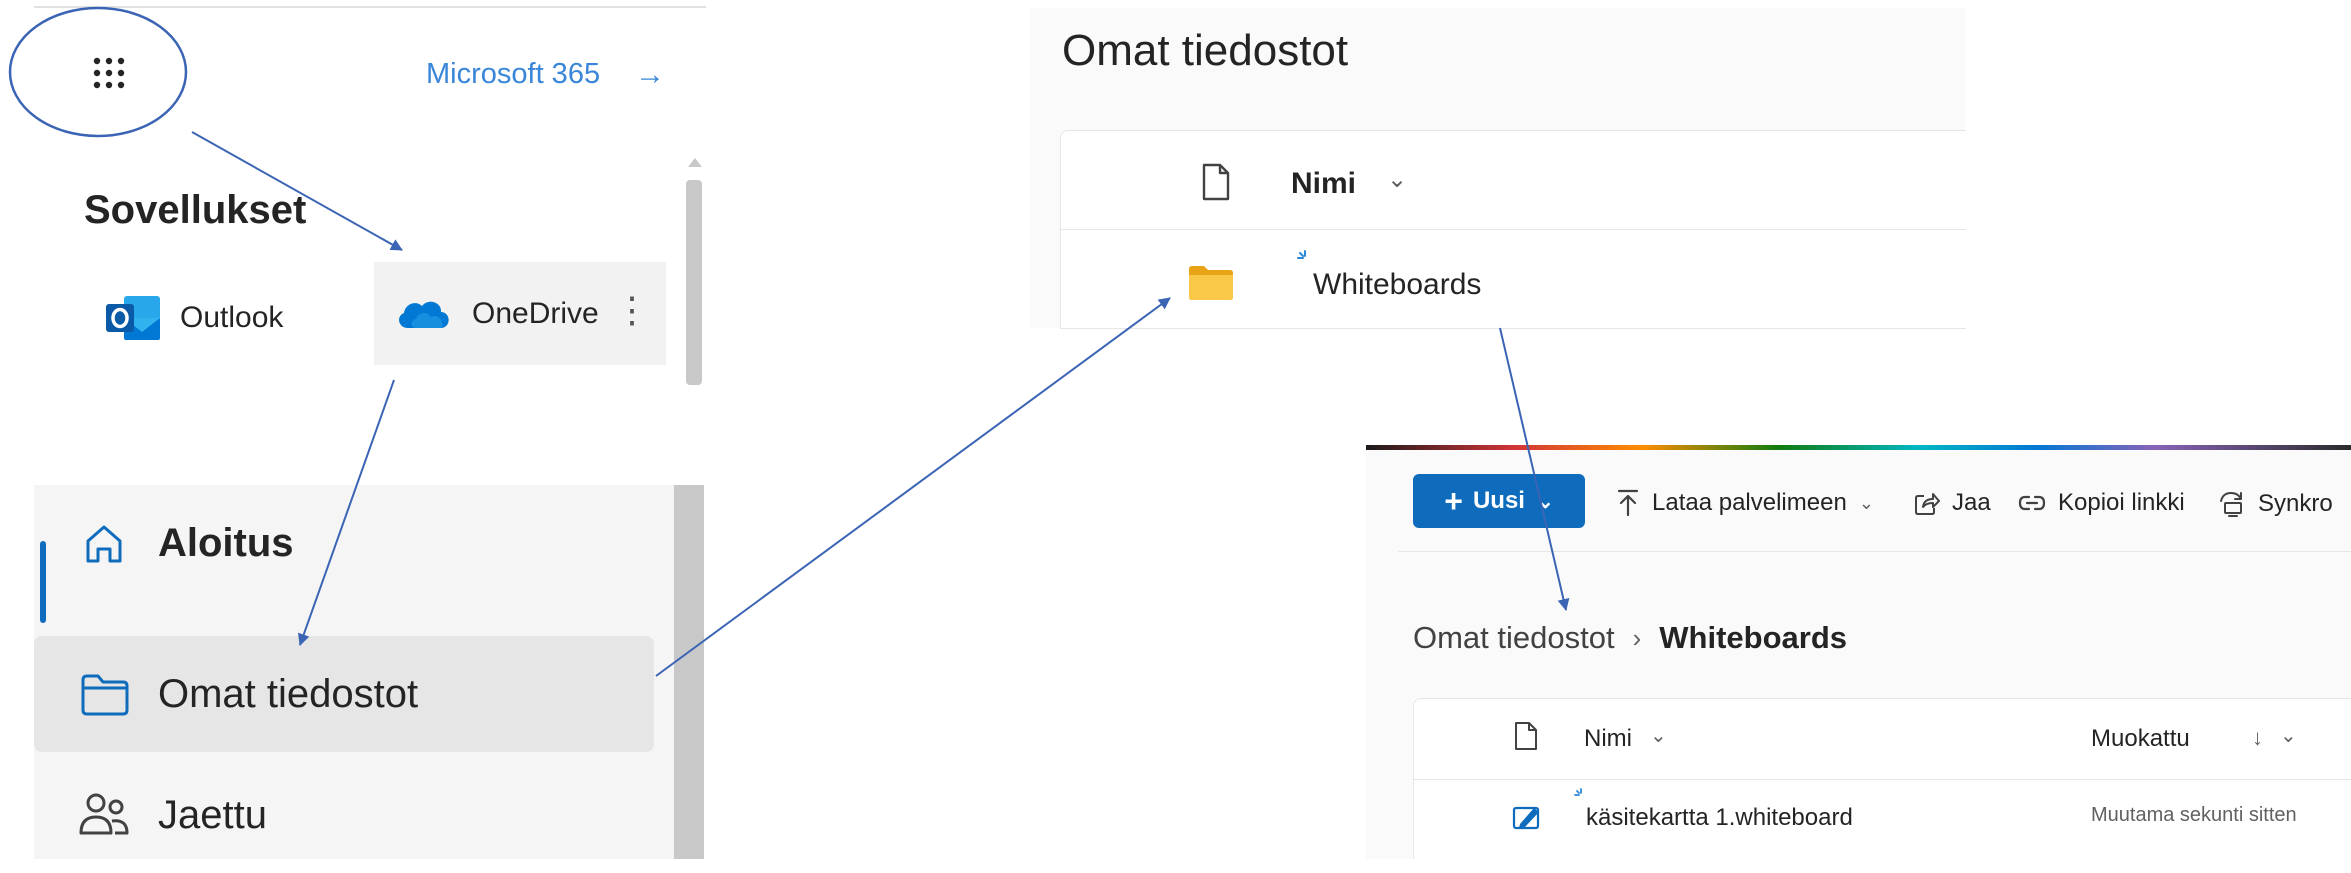 The image size is (2351, 873). I want to click on copy-link-button: Kopioi linkki, so click(2101, 503).